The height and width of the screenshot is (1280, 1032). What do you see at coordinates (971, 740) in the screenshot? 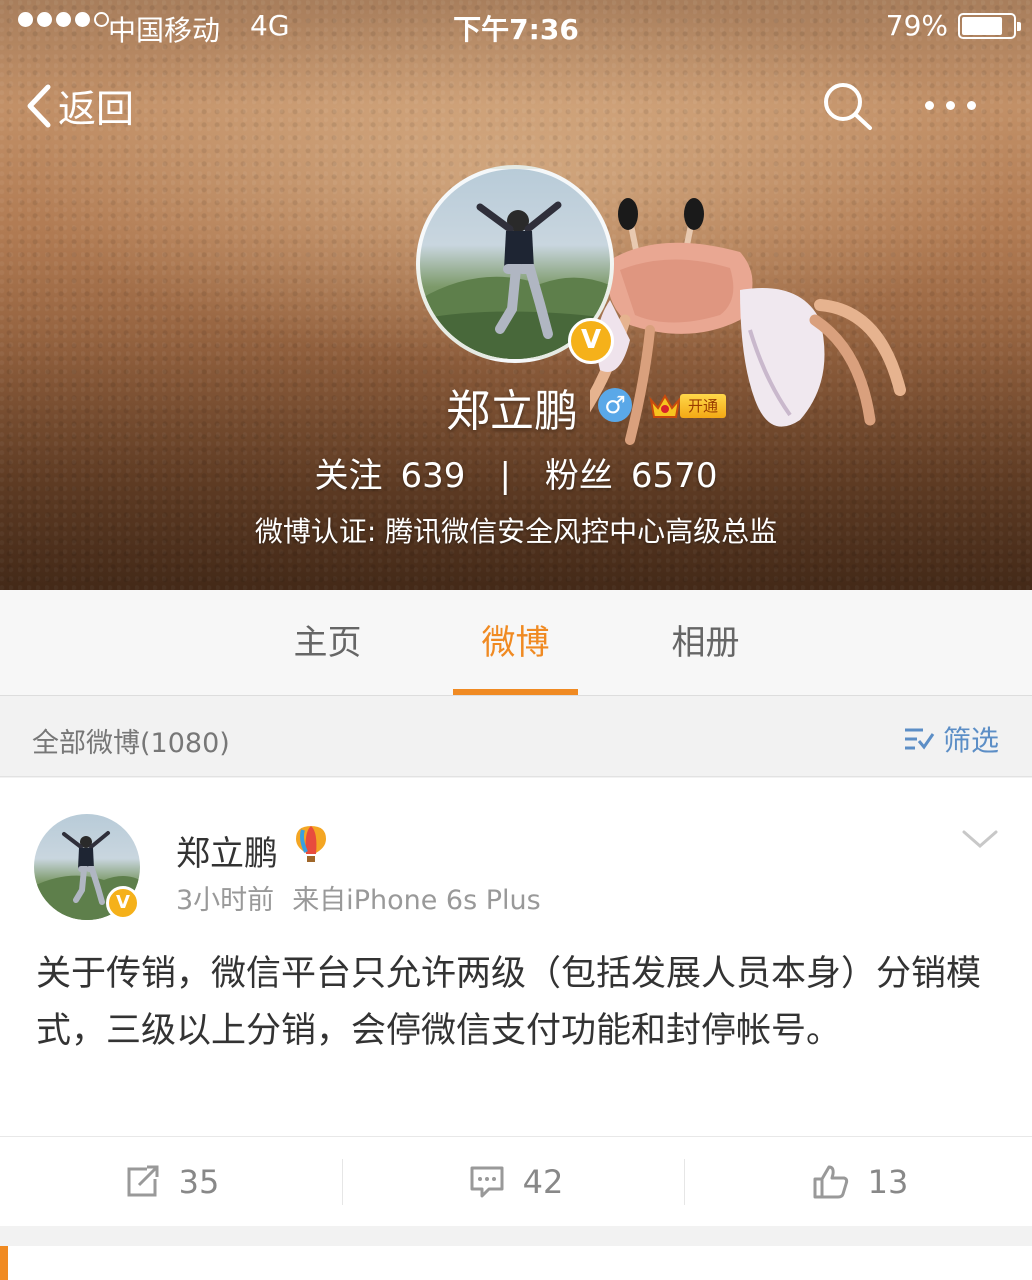
I see `filter-label: 筛选` at bounding box center [971, 740].